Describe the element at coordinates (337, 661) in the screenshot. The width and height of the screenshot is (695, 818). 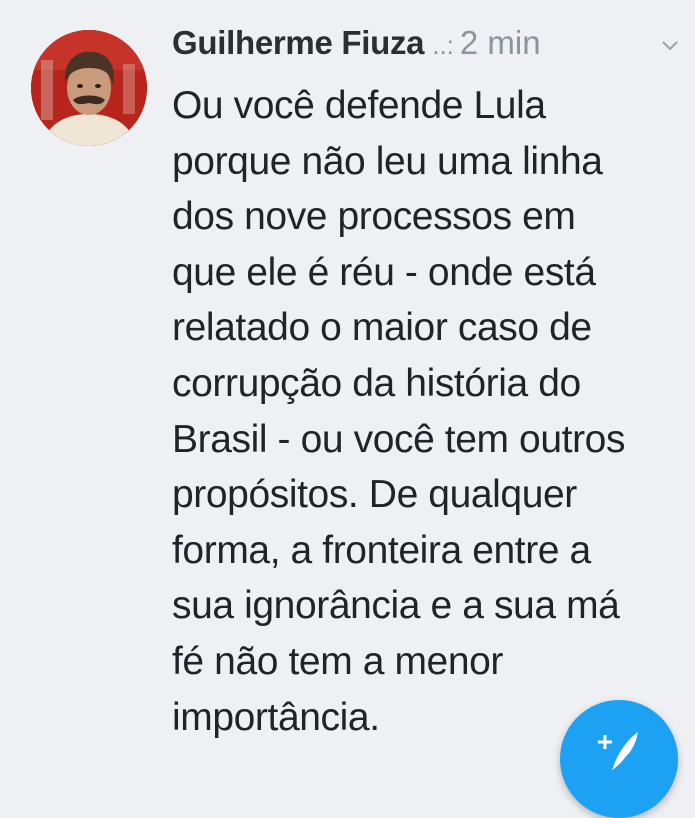
I see `tweet-text-line: fé não tem a menor` at that location.